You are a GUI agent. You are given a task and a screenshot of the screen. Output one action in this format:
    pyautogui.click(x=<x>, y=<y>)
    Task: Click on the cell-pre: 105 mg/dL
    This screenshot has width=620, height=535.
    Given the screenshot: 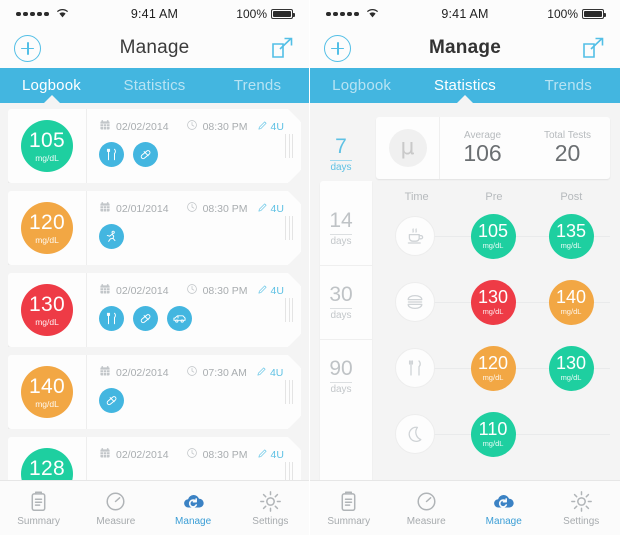 What is the action you would take?
    pyautogui.click(x=493, y=236)
    